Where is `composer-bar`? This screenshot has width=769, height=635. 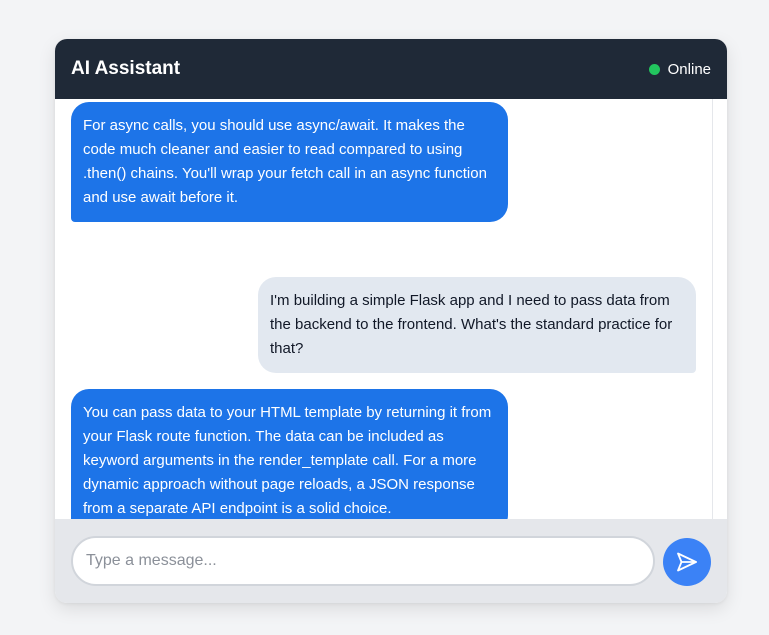
composer-bar is located at coordinates (391, 561).